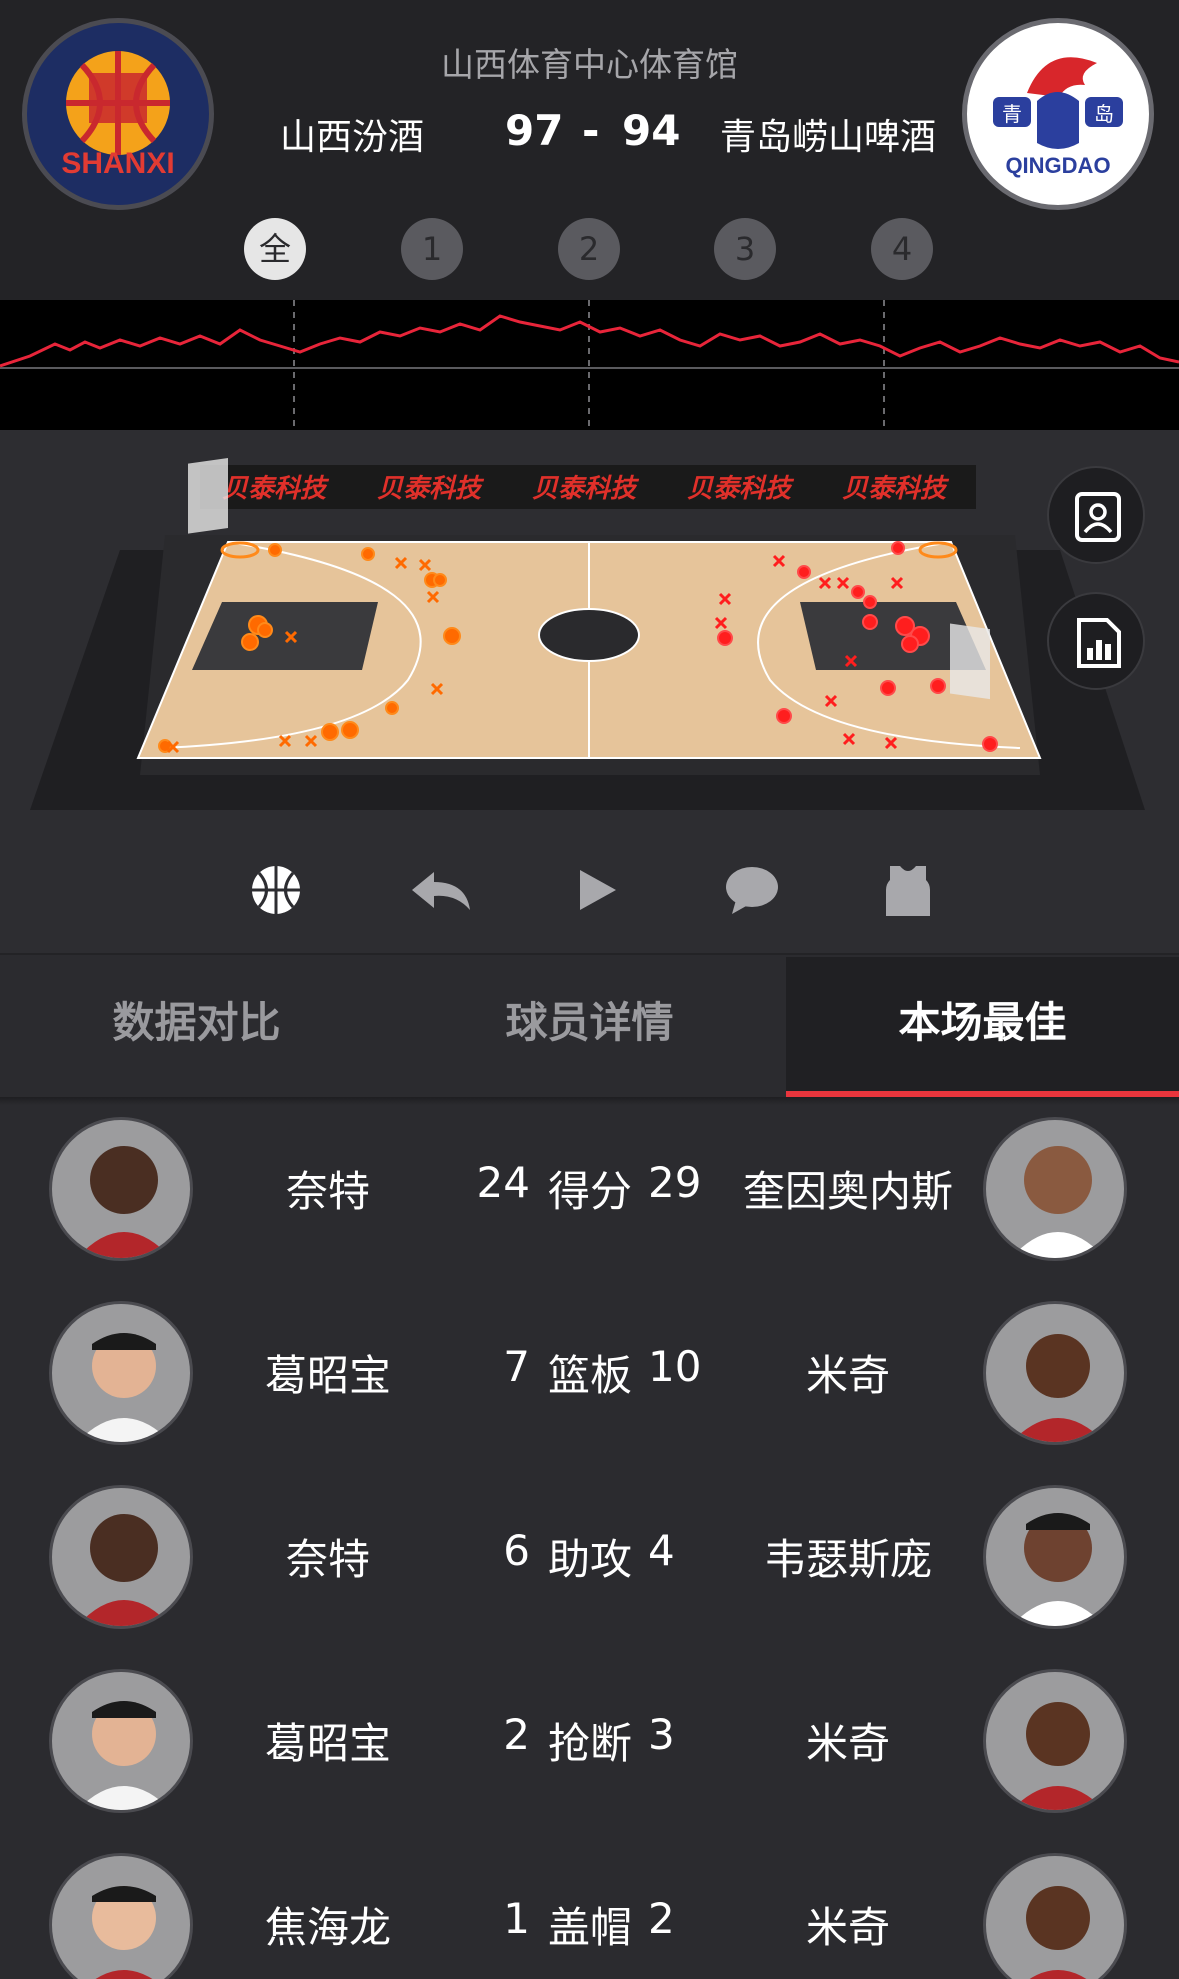 This screenshot has height=1979, width=1179. I want to click on best-player-row: 焦海龙 1 盖帽 2 米奇, so click(589, 1907).